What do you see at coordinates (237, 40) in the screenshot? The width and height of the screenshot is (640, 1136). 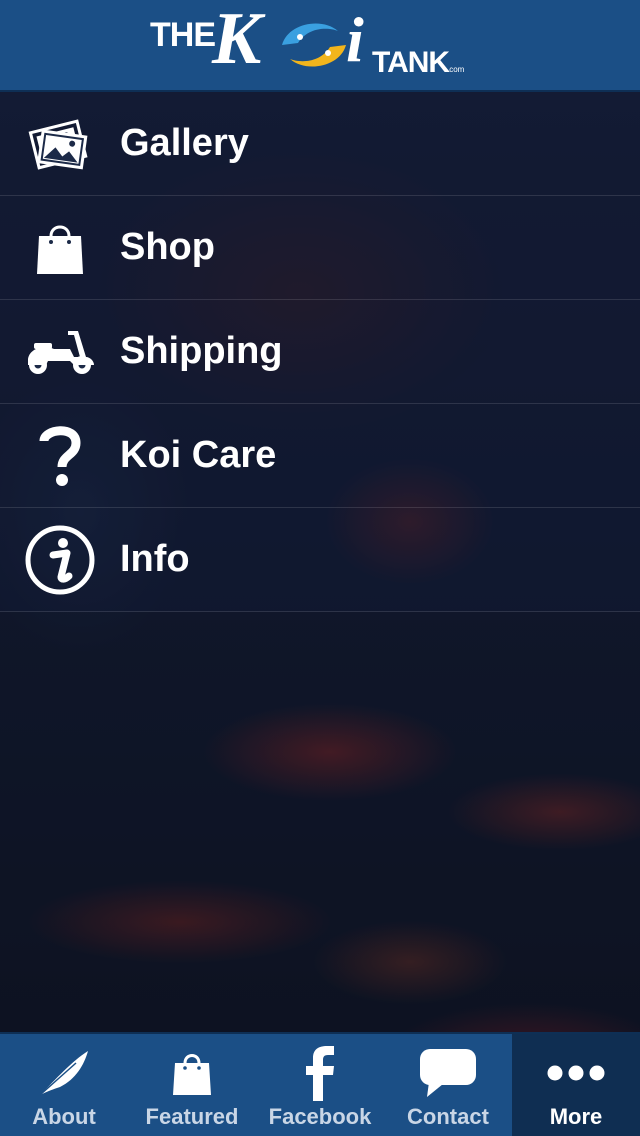 I see `logo-k-letter: K` at bounding box center [237, 40].